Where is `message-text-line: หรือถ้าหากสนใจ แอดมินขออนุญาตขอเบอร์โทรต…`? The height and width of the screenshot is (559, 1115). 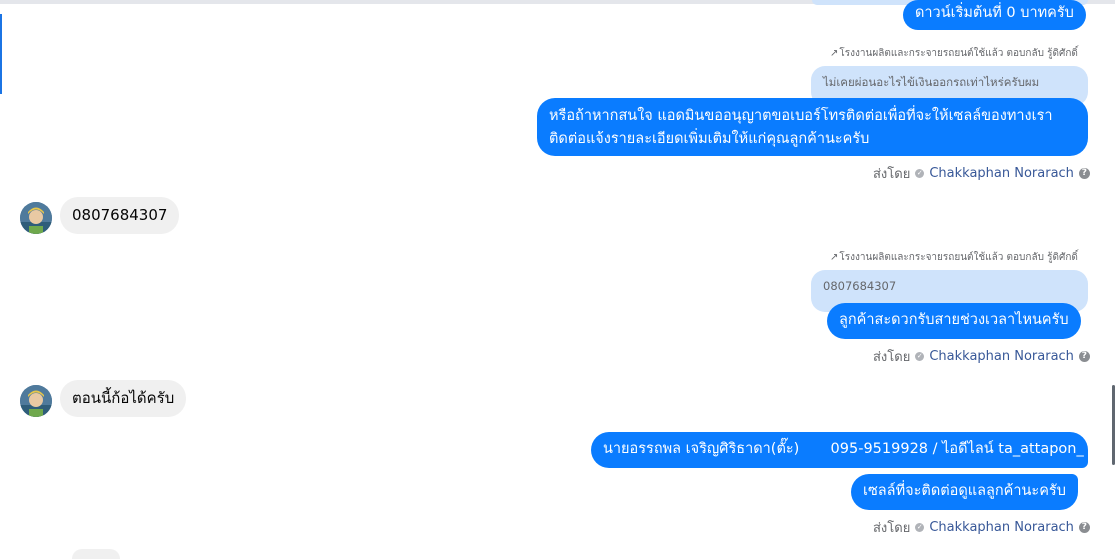 message-text-line: หรือถ้าหากสนใจ แอดมินขออนุญาตขอเบอร์โทรต… is located at coordinates (801, 116).